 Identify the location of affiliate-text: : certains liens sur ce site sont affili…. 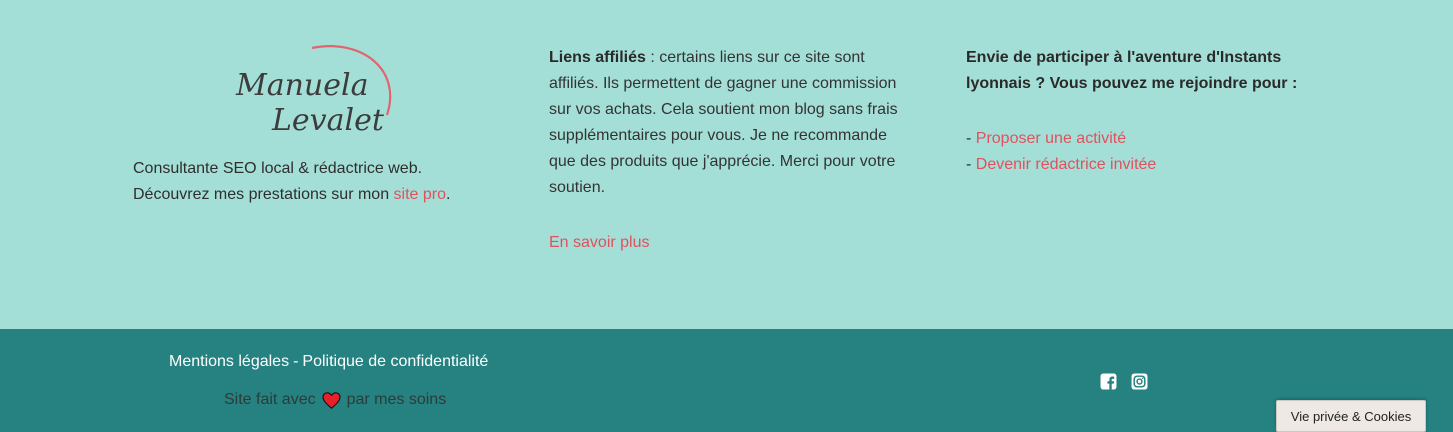
(723, 122).